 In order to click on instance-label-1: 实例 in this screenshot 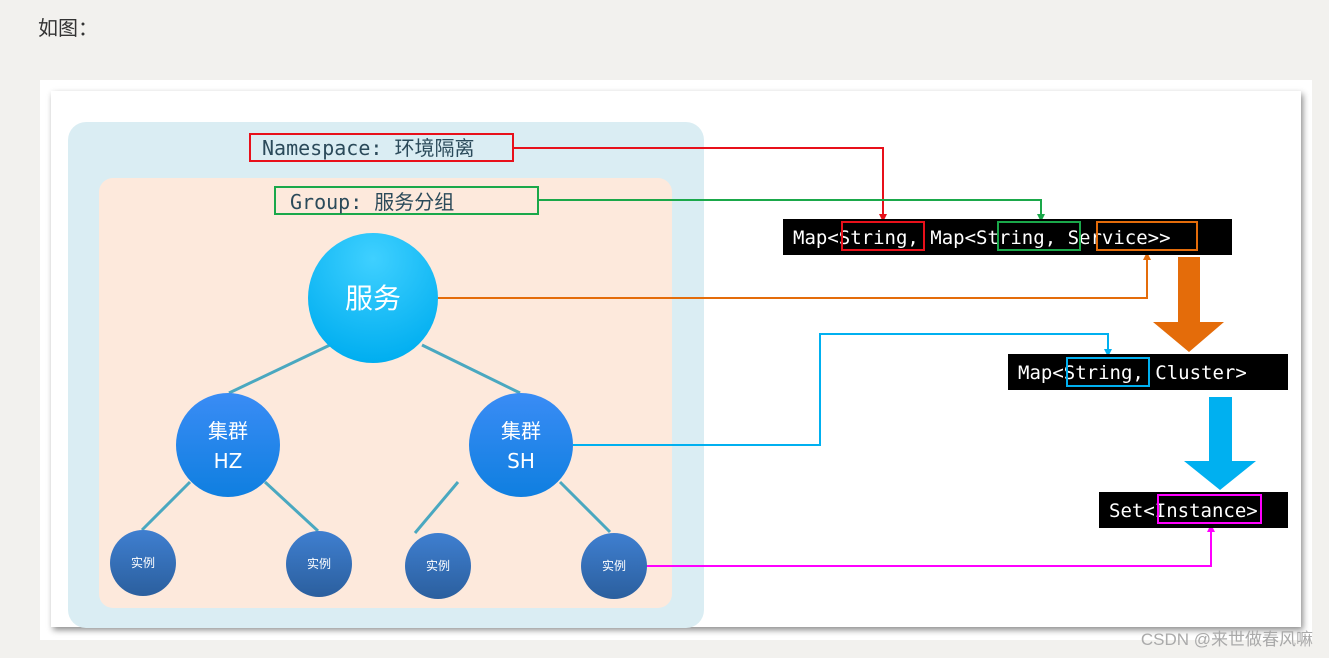, I will do `click(143, 562)`.